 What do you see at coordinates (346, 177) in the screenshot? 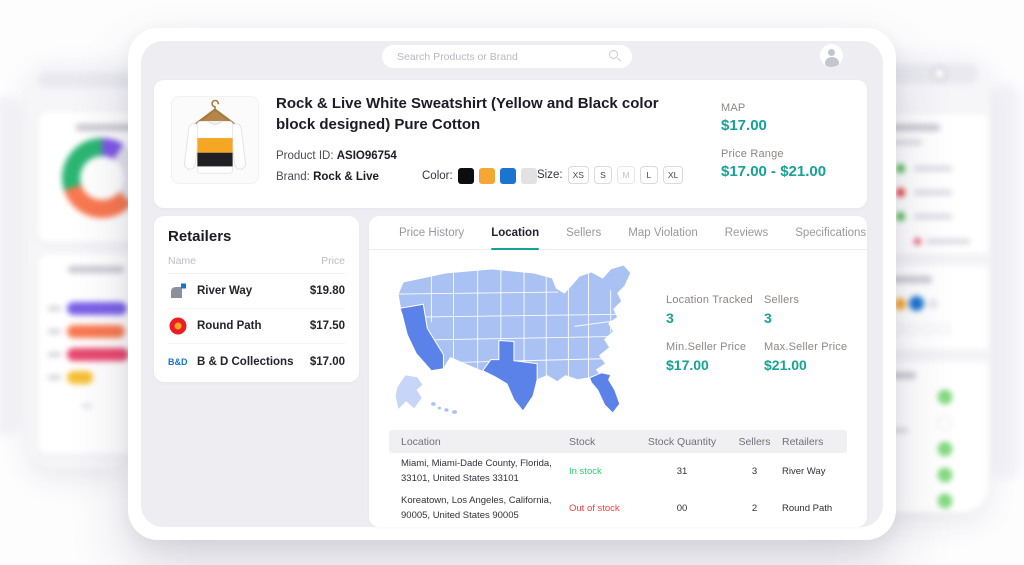
I see `brand-value: Rock & Live` at bounding box center [346, 177].